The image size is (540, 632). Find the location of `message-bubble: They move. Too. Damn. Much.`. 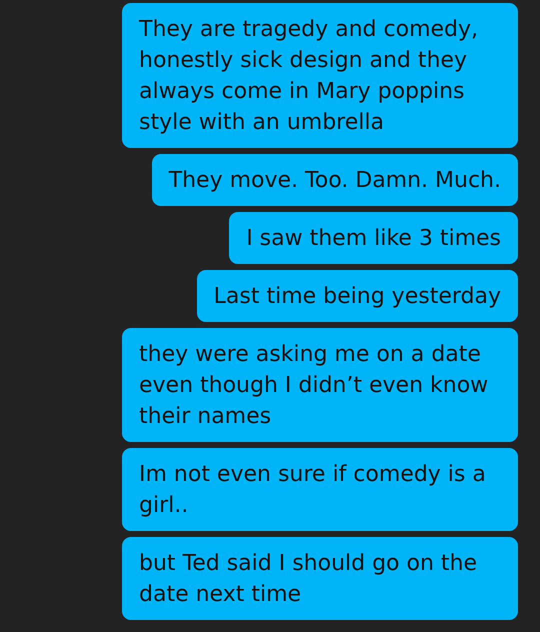

message-bubble: They move. Too. Damn. Much. is located at coordinates (335, 180).